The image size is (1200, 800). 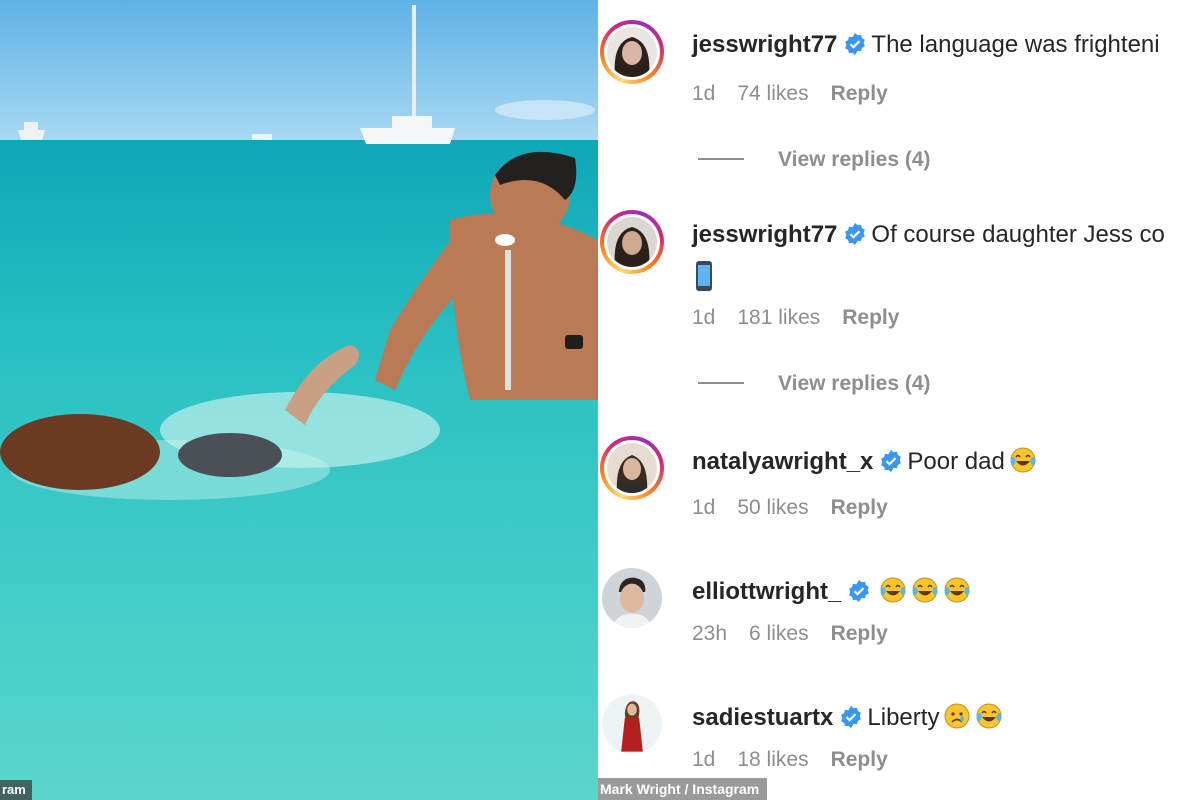 I want to click on comment-line: jesswright77 Of course daughter Jess co, so click(x=928, y=235).